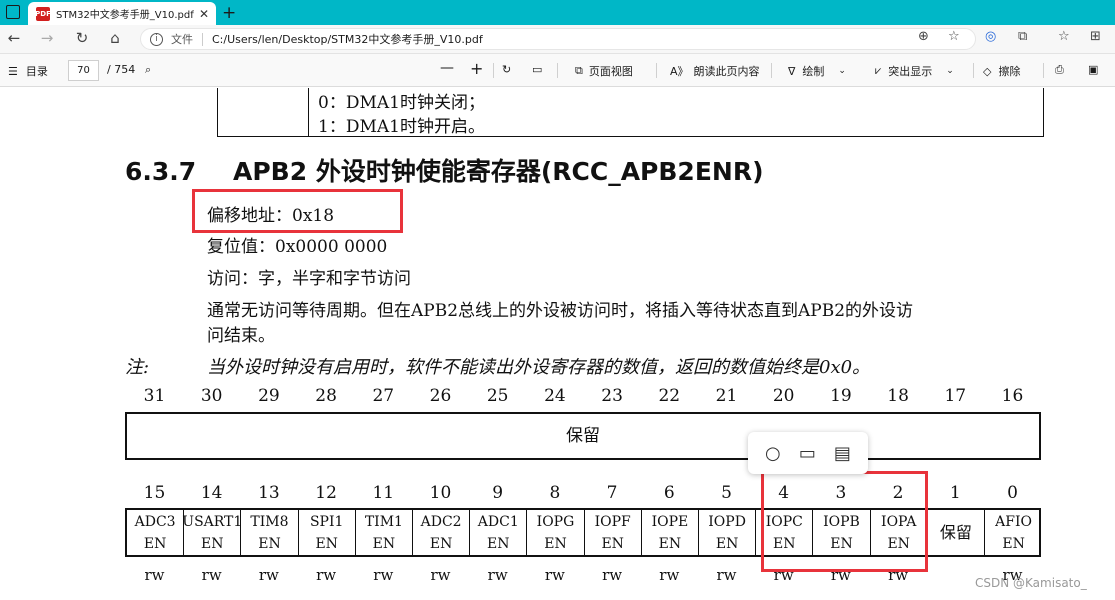 This screenshot has height=600, width=1115. What do you see at coordinates (270, 532) in the screenshot?
I see `register-field: TIM8 EN` at bounding box center [270, 532].